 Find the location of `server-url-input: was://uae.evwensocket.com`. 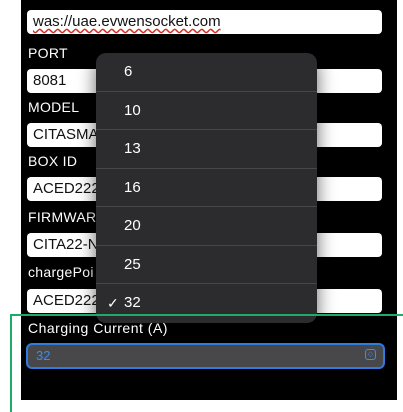

server-url-input: was://uae.evwensocket.com is located at coordinates (204, 22).